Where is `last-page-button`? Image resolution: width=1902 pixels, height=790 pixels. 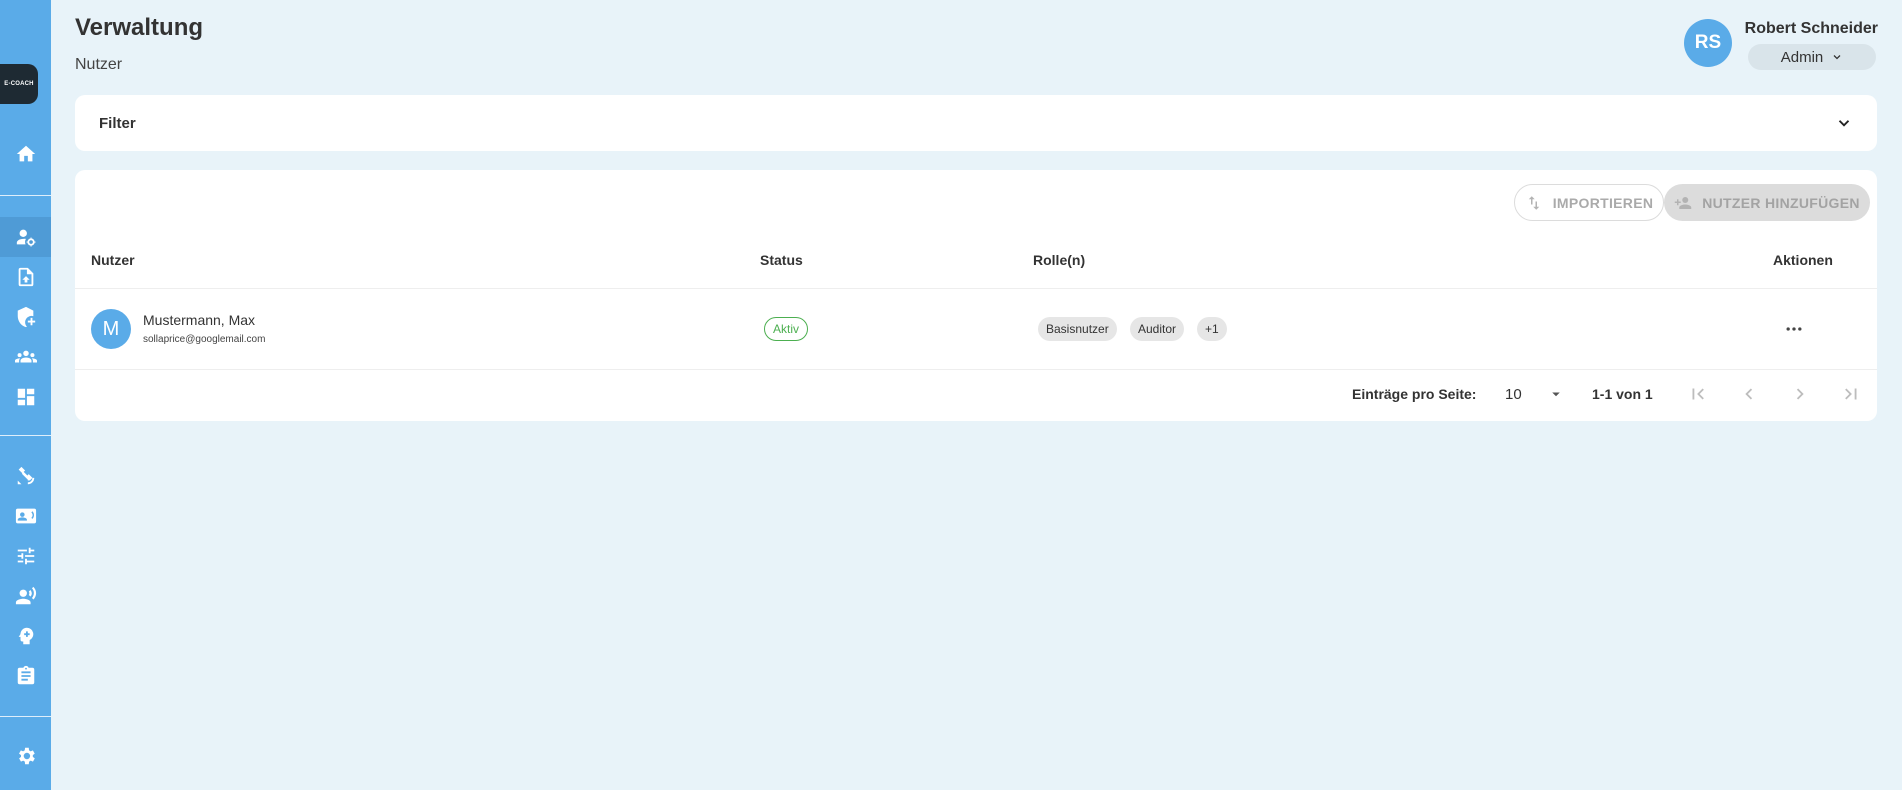 last-page-button is located at coordinates (1851, 394).